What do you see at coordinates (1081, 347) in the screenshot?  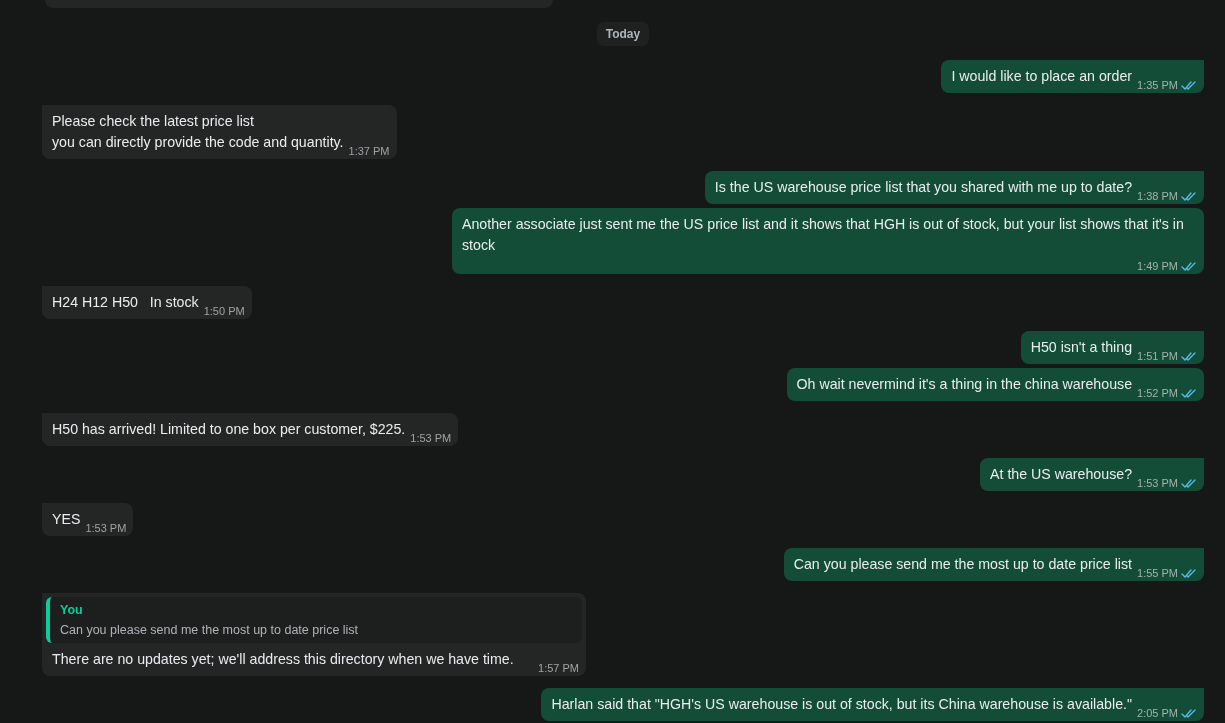 I see `message-text: H50 isn't a thing` at bounding box center [1081, 347].